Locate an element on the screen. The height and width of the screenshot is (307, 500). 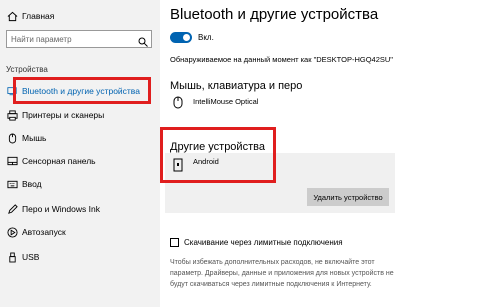
mouse-section-title: Мышь, клавиатура и перо is located at coordinates (236, 86).